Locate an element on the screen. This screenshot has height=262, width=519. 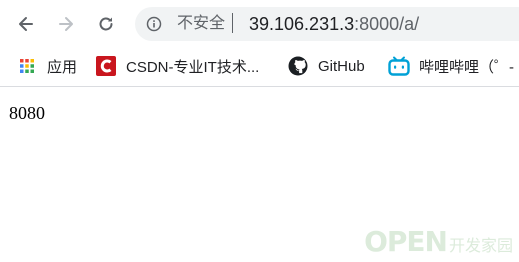
url-host: 39.106.231.3 is located at coordinates (302, 24).